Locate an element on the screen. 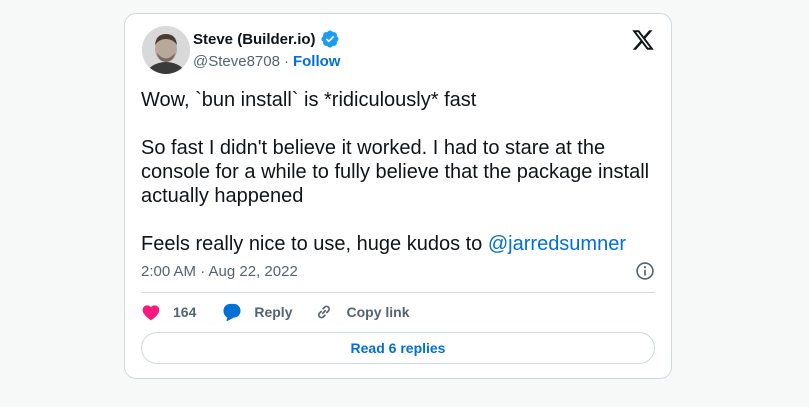 This screenshot has height=407, width=809. author-name: Steve (Builder.io) is located at coordinates (254, 39).